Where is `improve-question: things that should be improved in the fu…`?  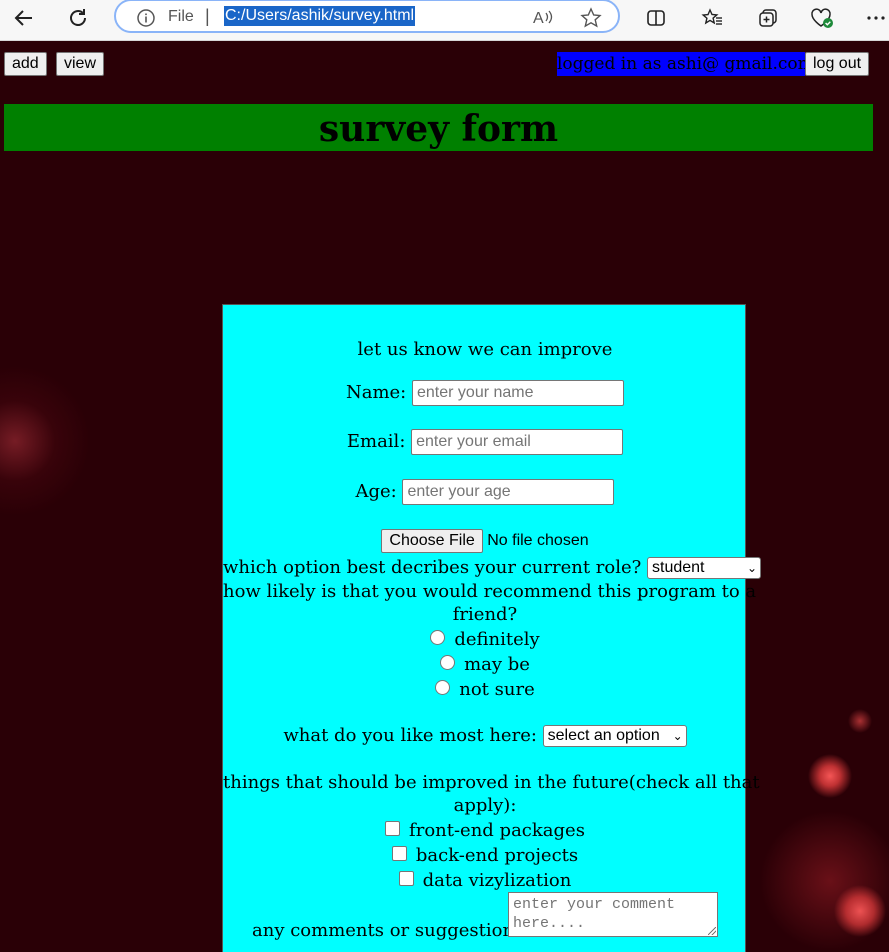
improve-question: things that should be improved in the fu… is located at coordinates (491, 782).